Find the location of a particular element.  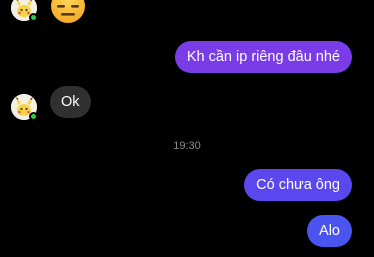

outgoing-message-bubble: Alo is located at coordinates (329, 231).